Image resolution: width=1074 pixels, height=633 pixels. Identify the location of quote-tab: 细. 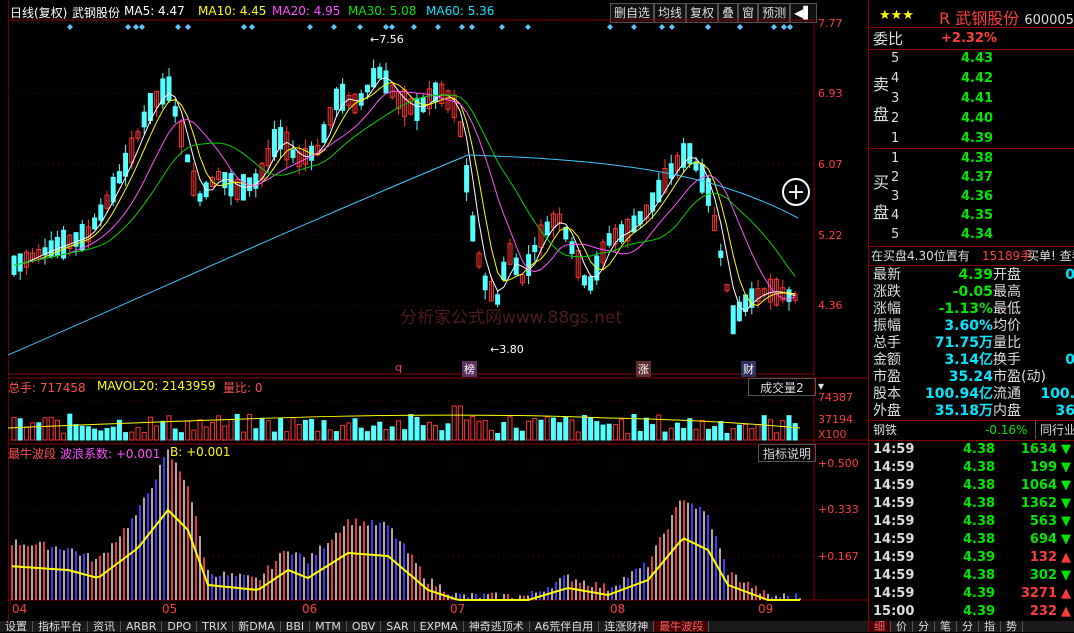
(880, 626).